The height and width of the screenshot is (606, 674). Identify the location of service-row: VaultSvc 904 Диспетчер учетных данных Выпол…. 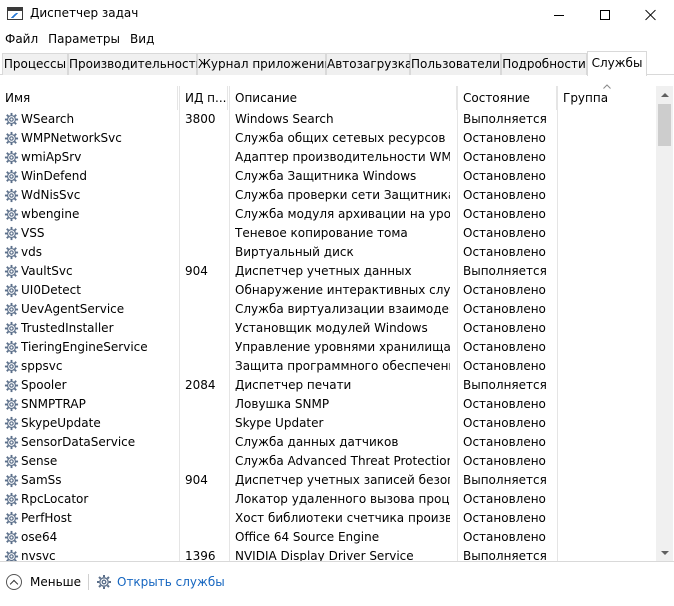
(328, 271).